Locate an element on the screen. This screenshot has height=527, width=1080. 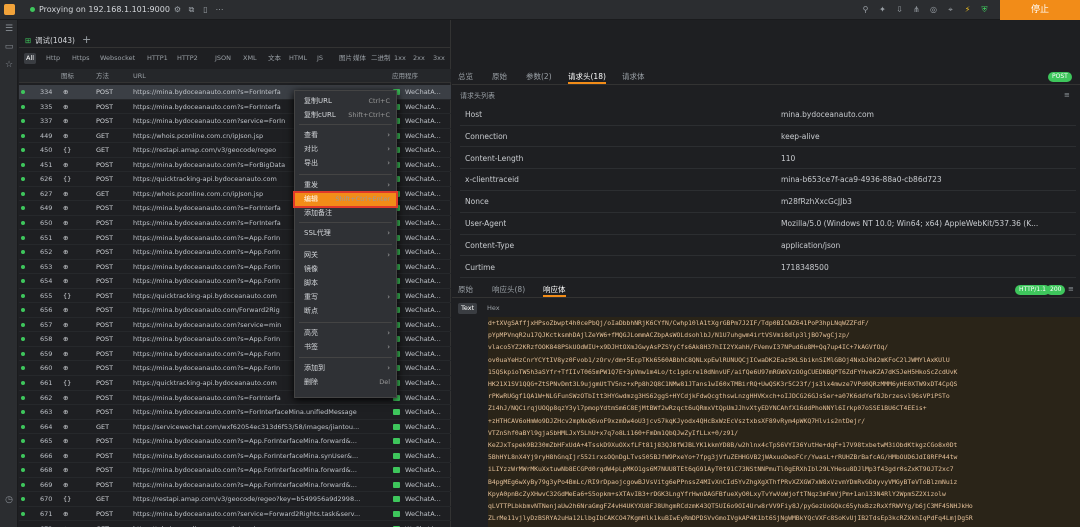
menu-item-11: 脚本 is located at coordinates (345, 283).